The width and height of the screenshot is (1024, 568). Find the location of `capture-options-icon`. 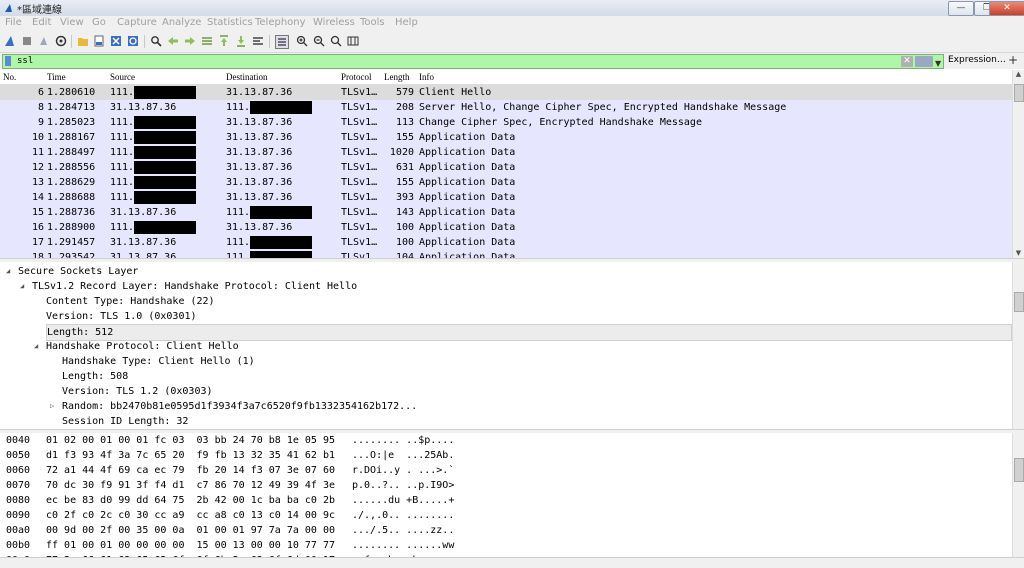

capture-options-icon is located at coordinates (61, 41).